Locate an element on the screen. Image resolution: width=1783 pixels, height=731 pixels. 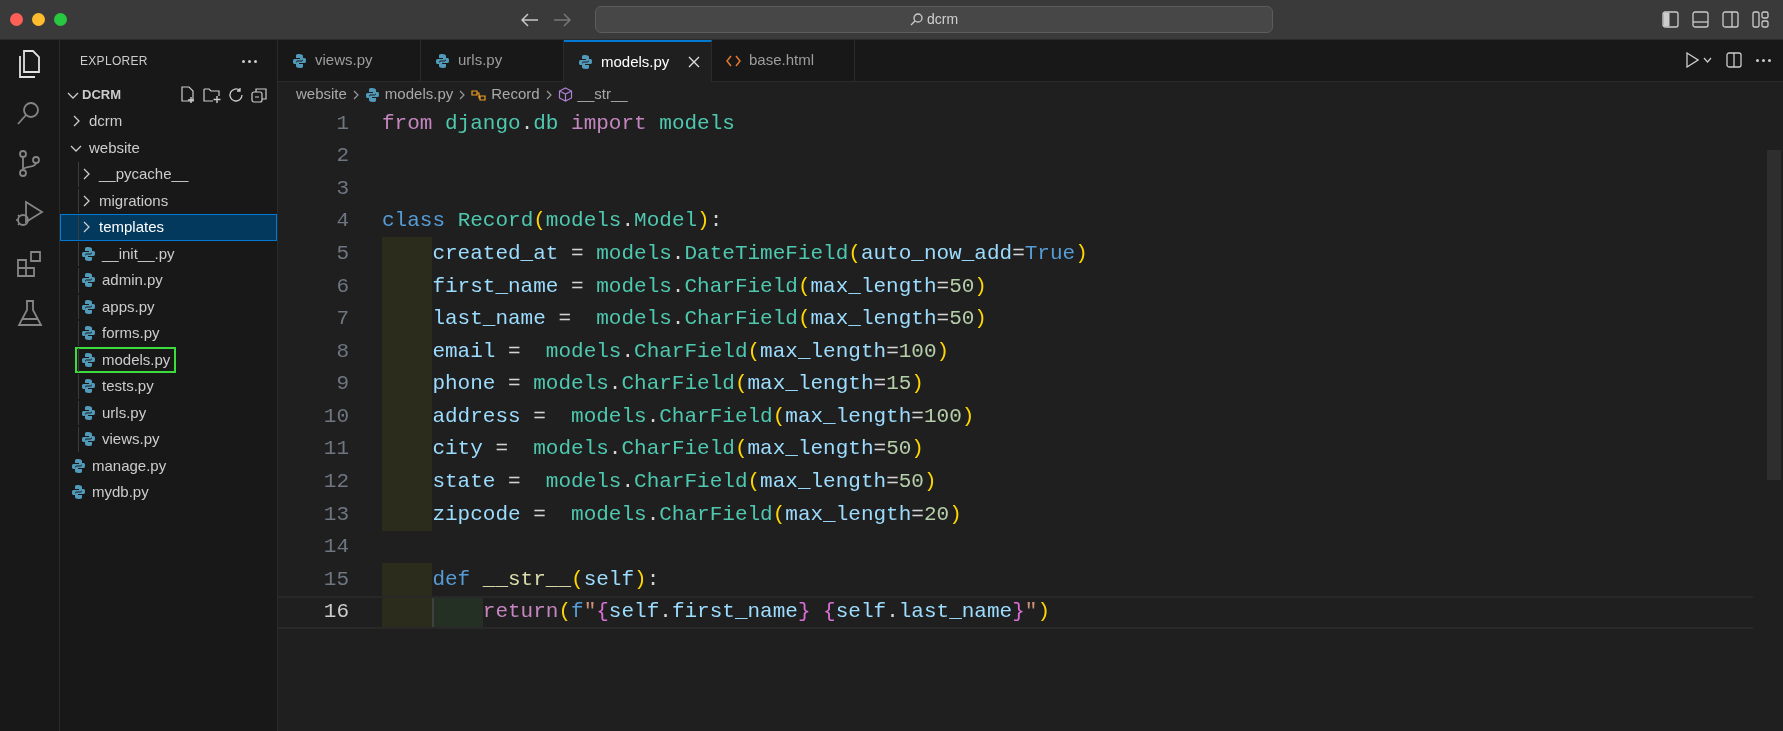
search-field: dcrm is located at coordinates (934, 19).